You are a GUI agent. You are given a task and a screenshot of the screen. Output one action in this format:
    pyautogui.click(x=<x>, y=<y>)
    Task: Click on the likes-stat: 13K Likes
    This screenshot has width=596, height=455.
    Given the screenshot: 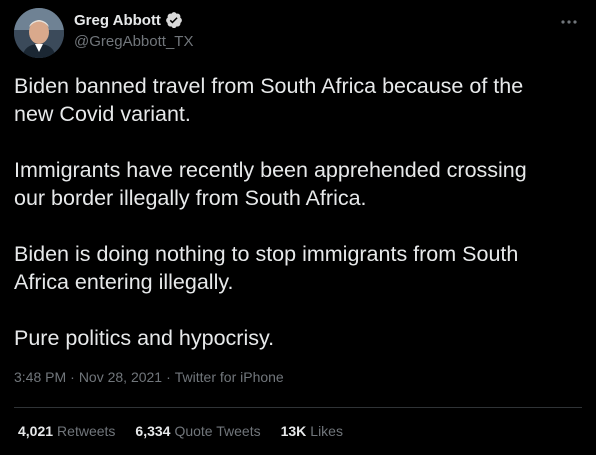 What is the action you would take?
    pyautogui.click(x=312, y=431)
    